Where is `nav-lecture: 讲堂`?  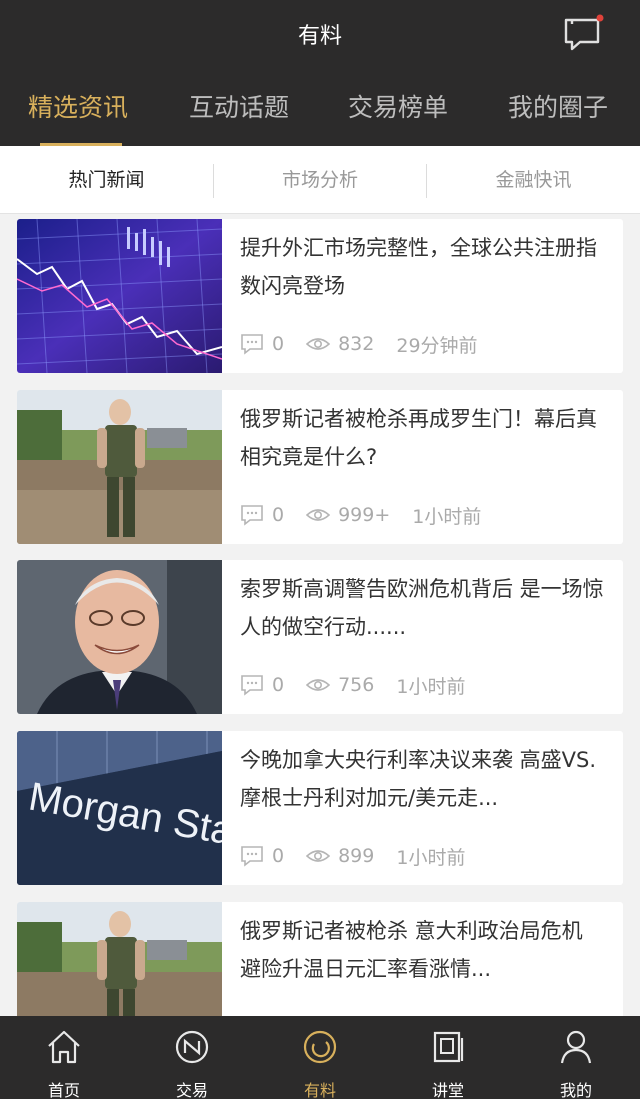
nav-lecture: 讲堂 is located at coordinates (448, 1057).